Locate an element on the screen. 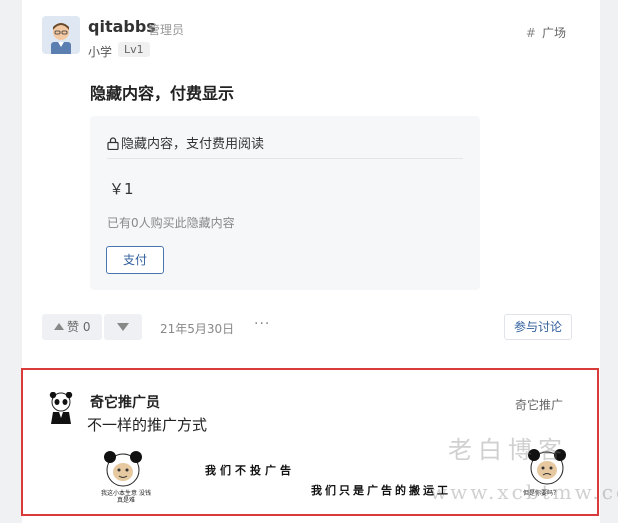 The image size is (618, 523). level-badge: Lv1 is located at coordinates (134, 49).